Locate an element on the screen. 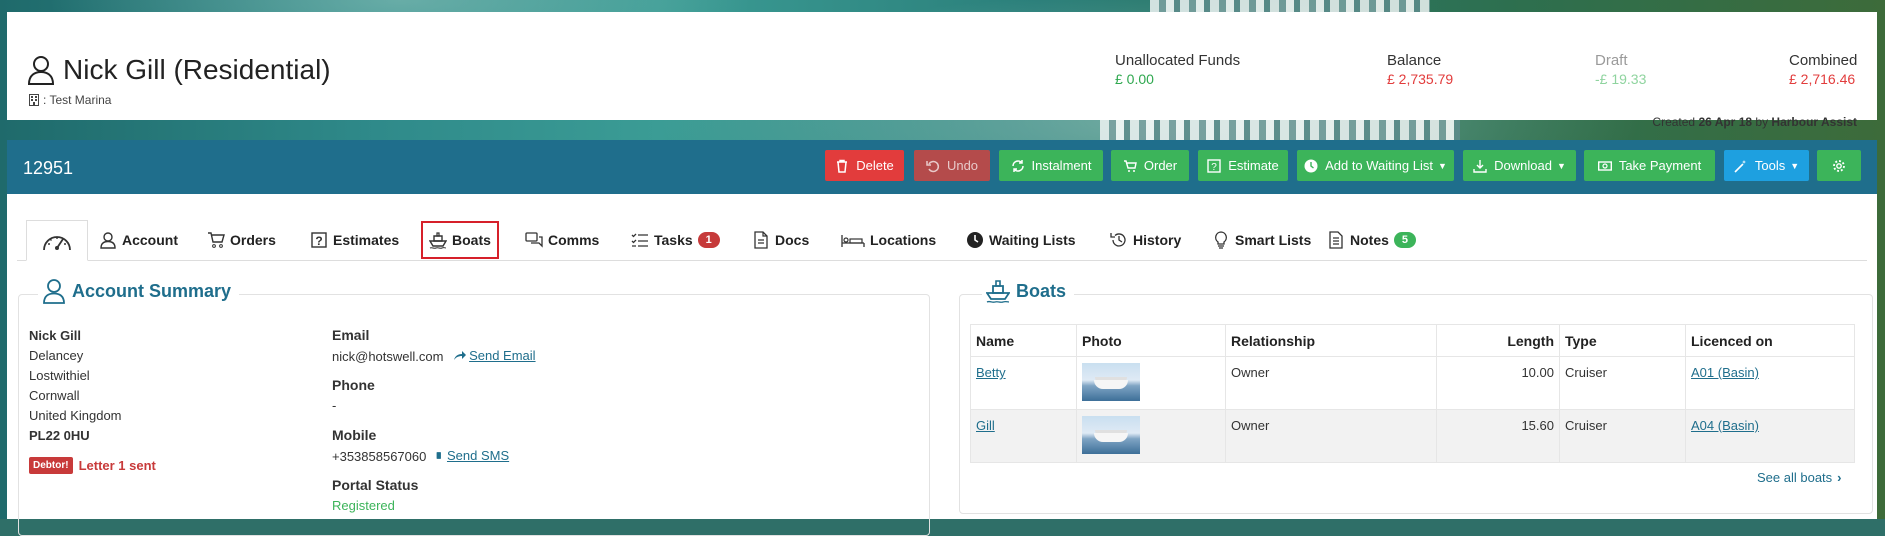 The width and height of the screenshot is (1885, 536). delete-label: Delete is located at coordinates (875, 165).